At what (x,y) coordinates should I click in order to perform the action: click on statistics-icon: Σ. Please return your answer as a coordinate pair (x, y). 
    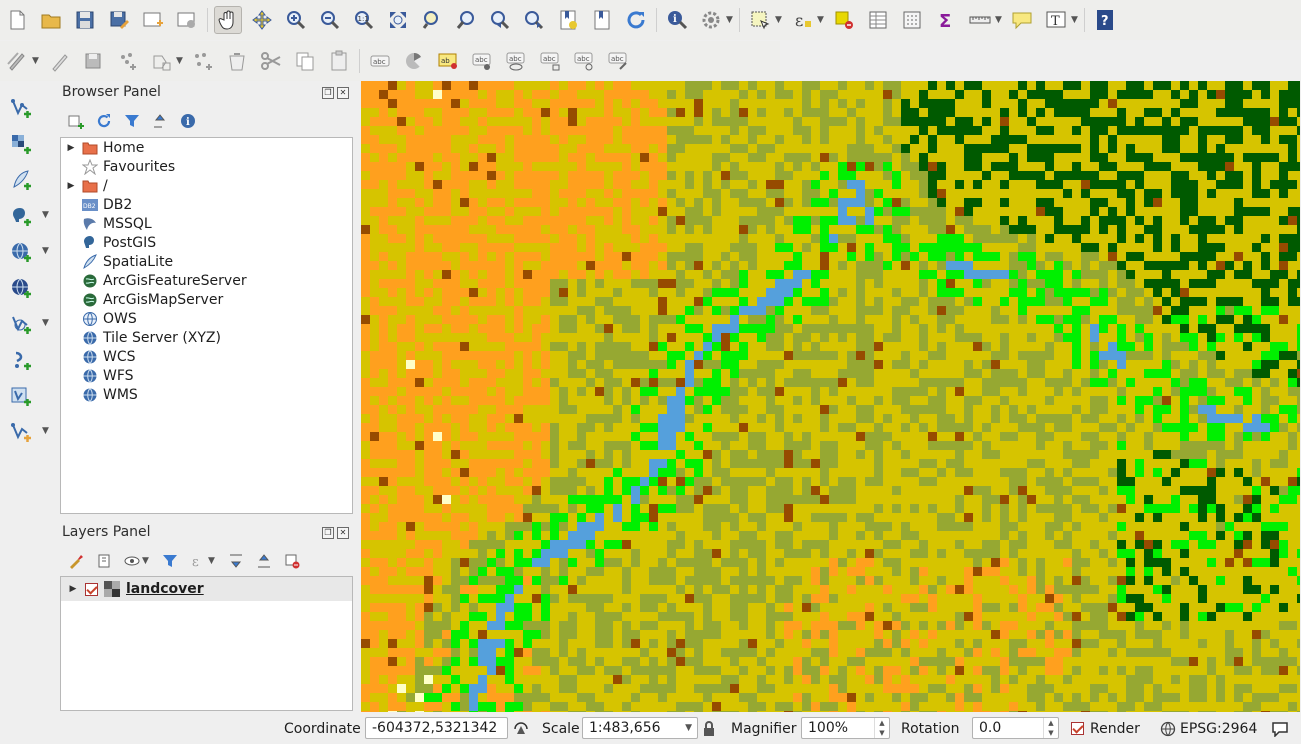
    Looking at the image, I should click on (946, 20).